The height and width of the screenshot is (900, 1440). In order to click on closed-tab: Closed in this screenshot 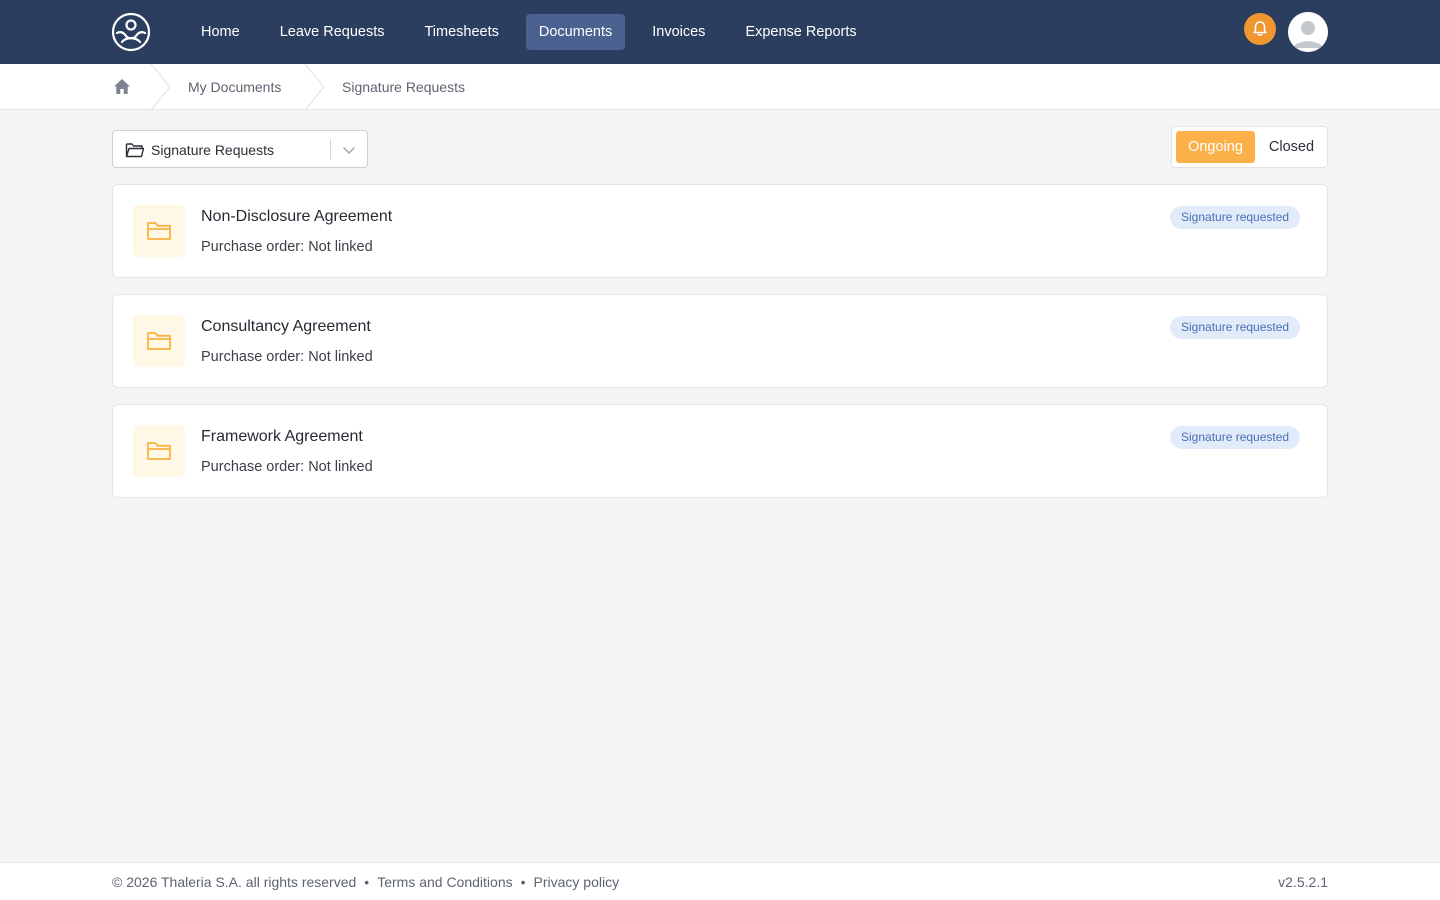, I will do `click(1291, 147)`.